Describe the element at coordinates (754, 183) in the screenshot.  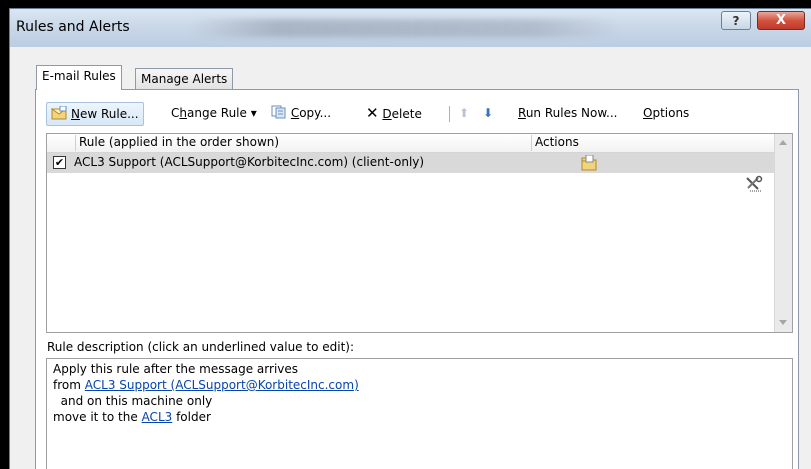
I see `tools-icon` at that location.